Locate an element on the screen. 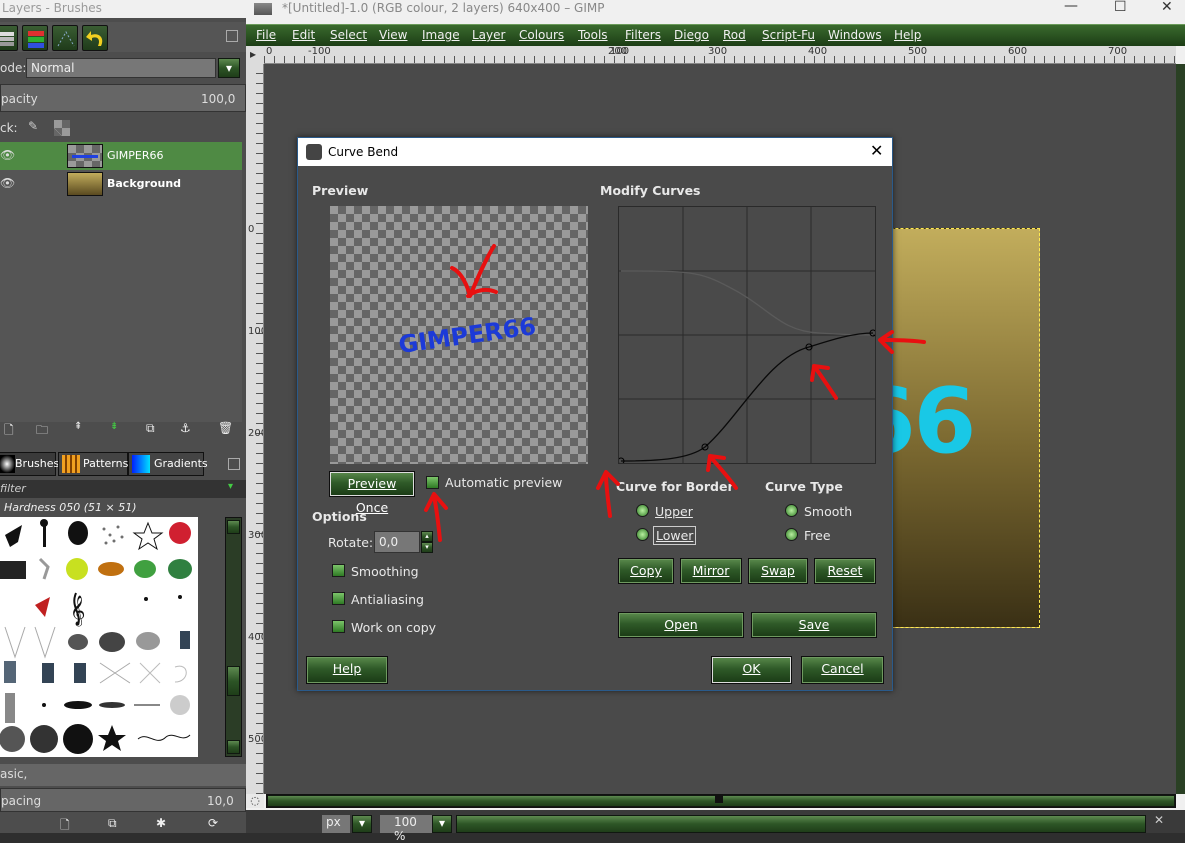 Image resolution: width=1185 pixels, height=843 pixels. annotation-overlay is located at coordinates (675, 393).